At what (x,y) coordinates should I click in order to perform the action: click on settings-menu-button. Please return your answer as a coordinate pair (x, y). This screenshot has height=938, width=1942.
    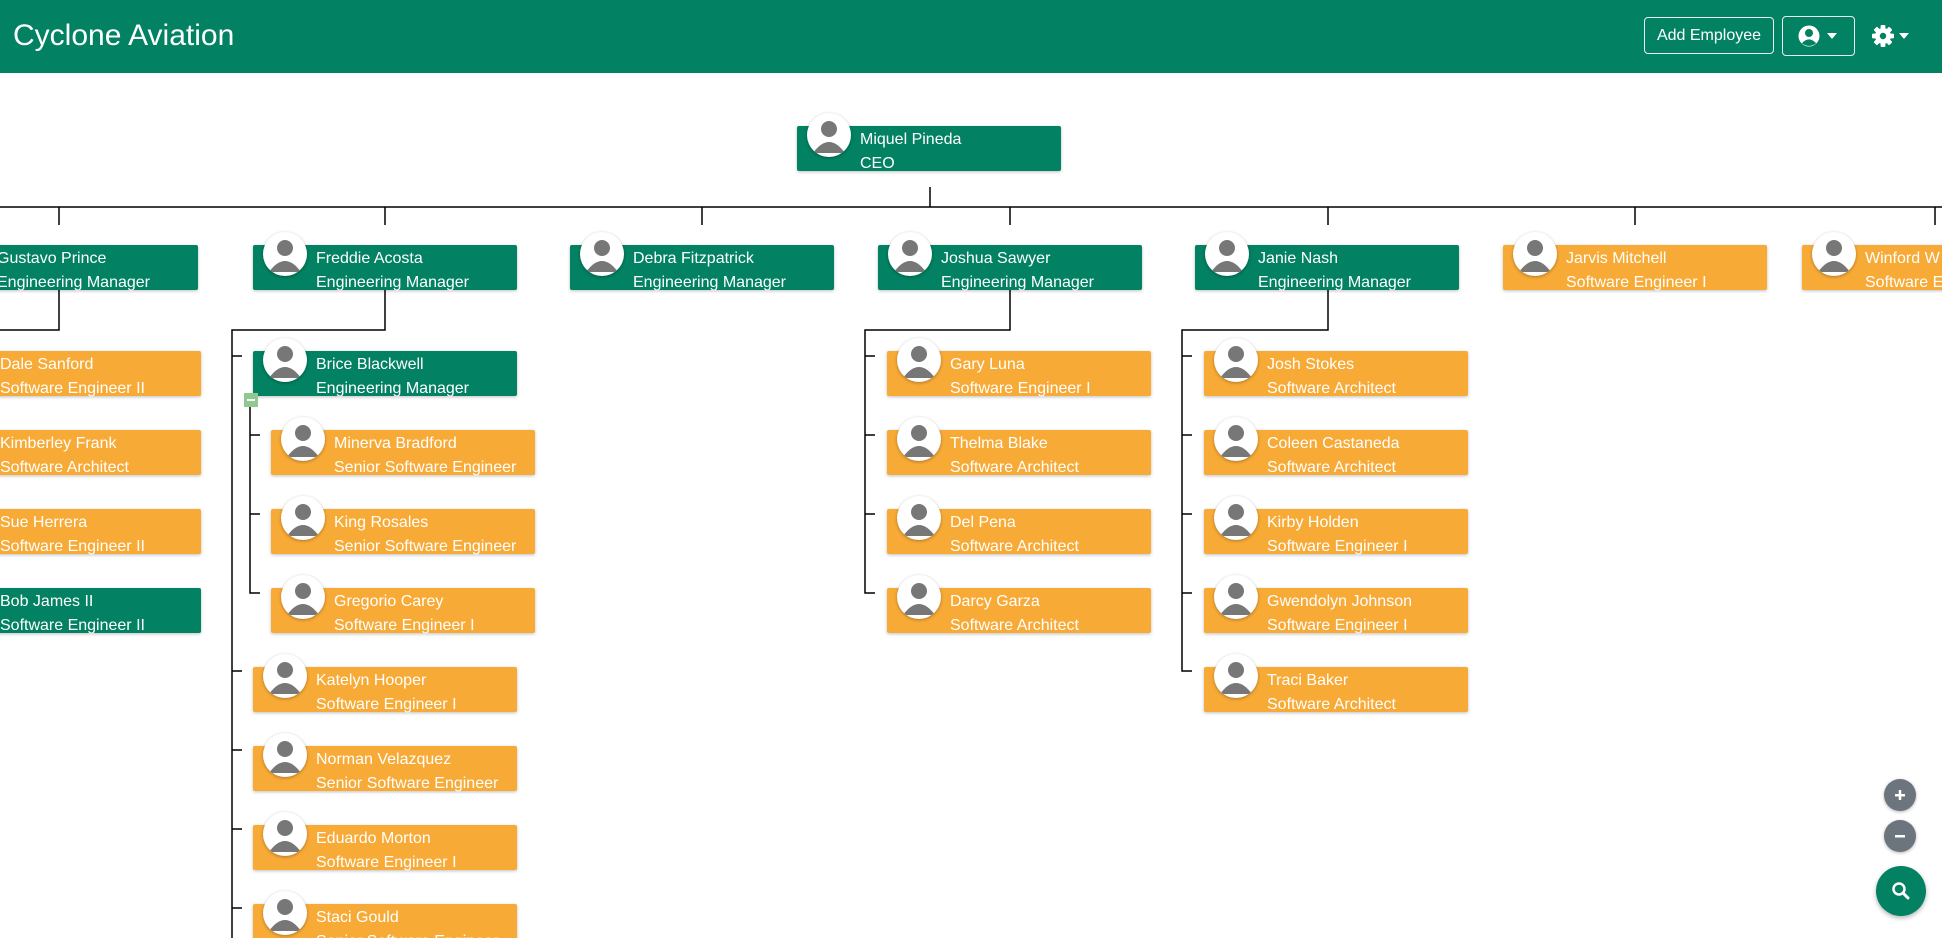
    Looking at the image, I should click on (1892, 36).